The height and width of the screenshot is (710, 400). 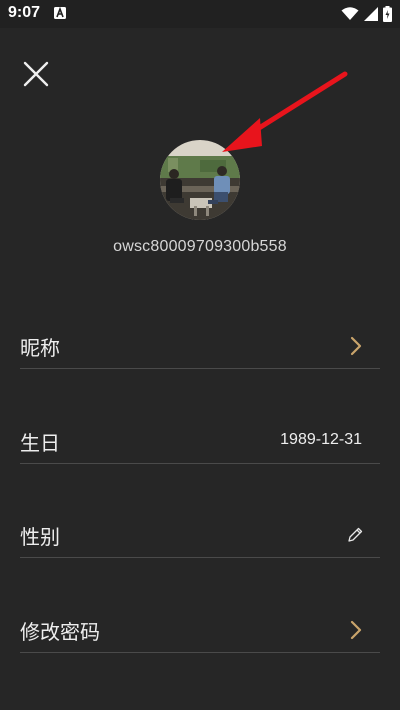 I want to click on birthday-label: 生日, so click(x=40, y=443).